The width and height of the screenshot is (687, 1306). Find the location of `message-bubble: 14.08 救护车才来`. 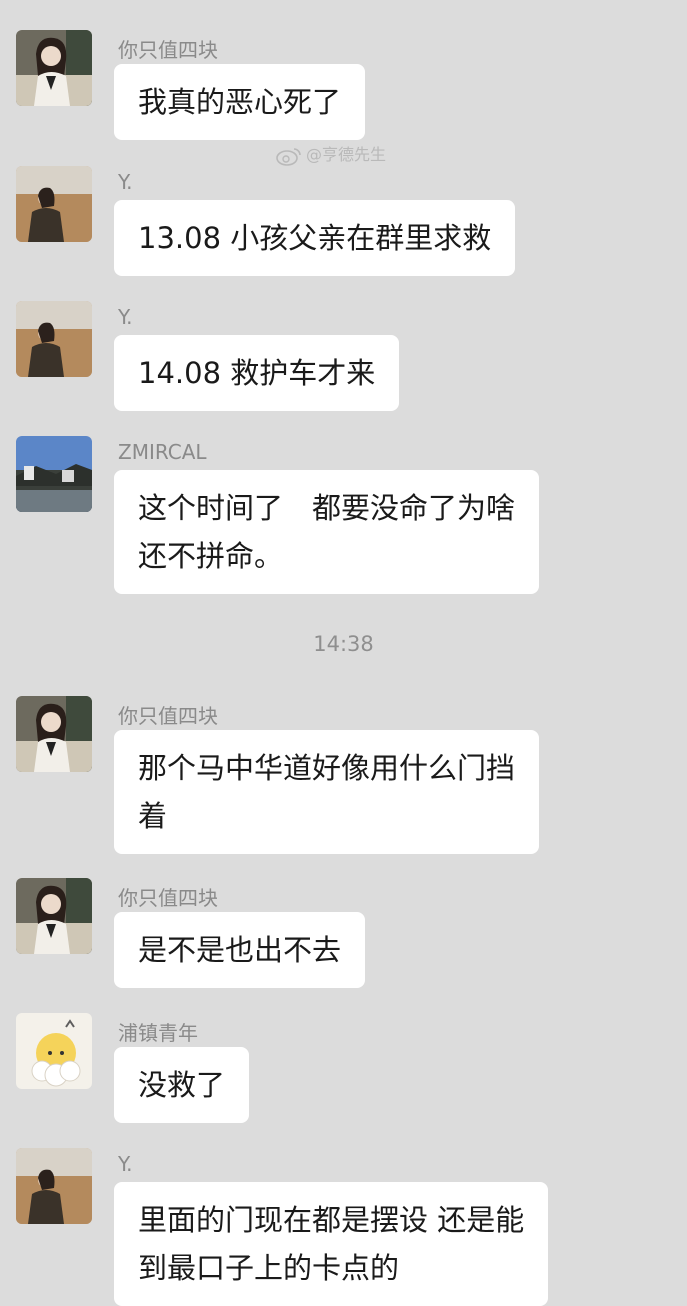

message-bubble: 14.08 救护车才来 is located at coordinates (257, 373).